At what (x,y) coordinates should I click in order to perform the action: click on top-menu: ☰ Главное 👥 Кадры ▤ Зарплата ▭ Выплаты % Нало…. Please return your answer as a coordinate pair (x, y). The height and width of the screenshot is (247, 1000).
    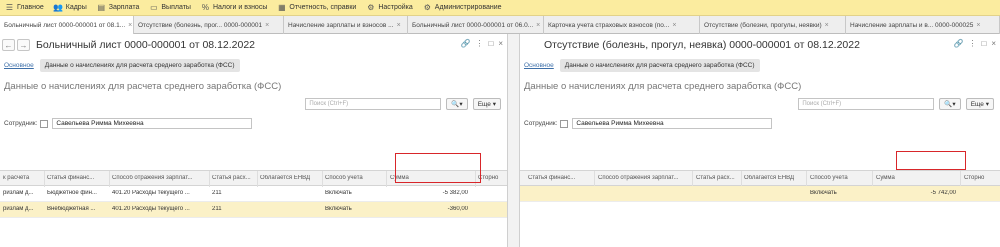
    Looking at the image, I should click on (500, 8).